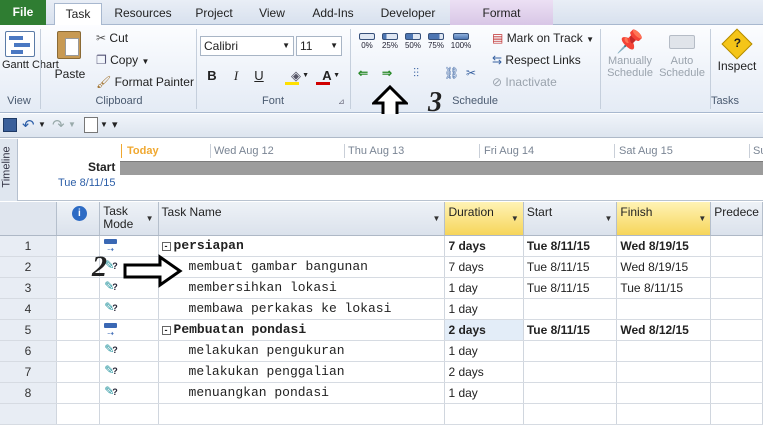 This screenshot has width=763, height=425. Describe the element at coordinates (302, 288) in the screenshot. I see `task-name-cell: membersihkan lokasi` at that location.